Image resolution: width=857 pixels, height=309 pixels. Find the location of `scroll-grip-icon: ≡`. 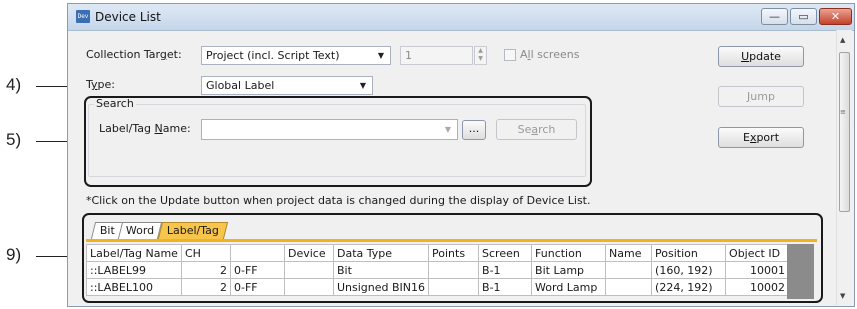

scroll-grip-icon: ≡ is located at coordinates (843, 112).